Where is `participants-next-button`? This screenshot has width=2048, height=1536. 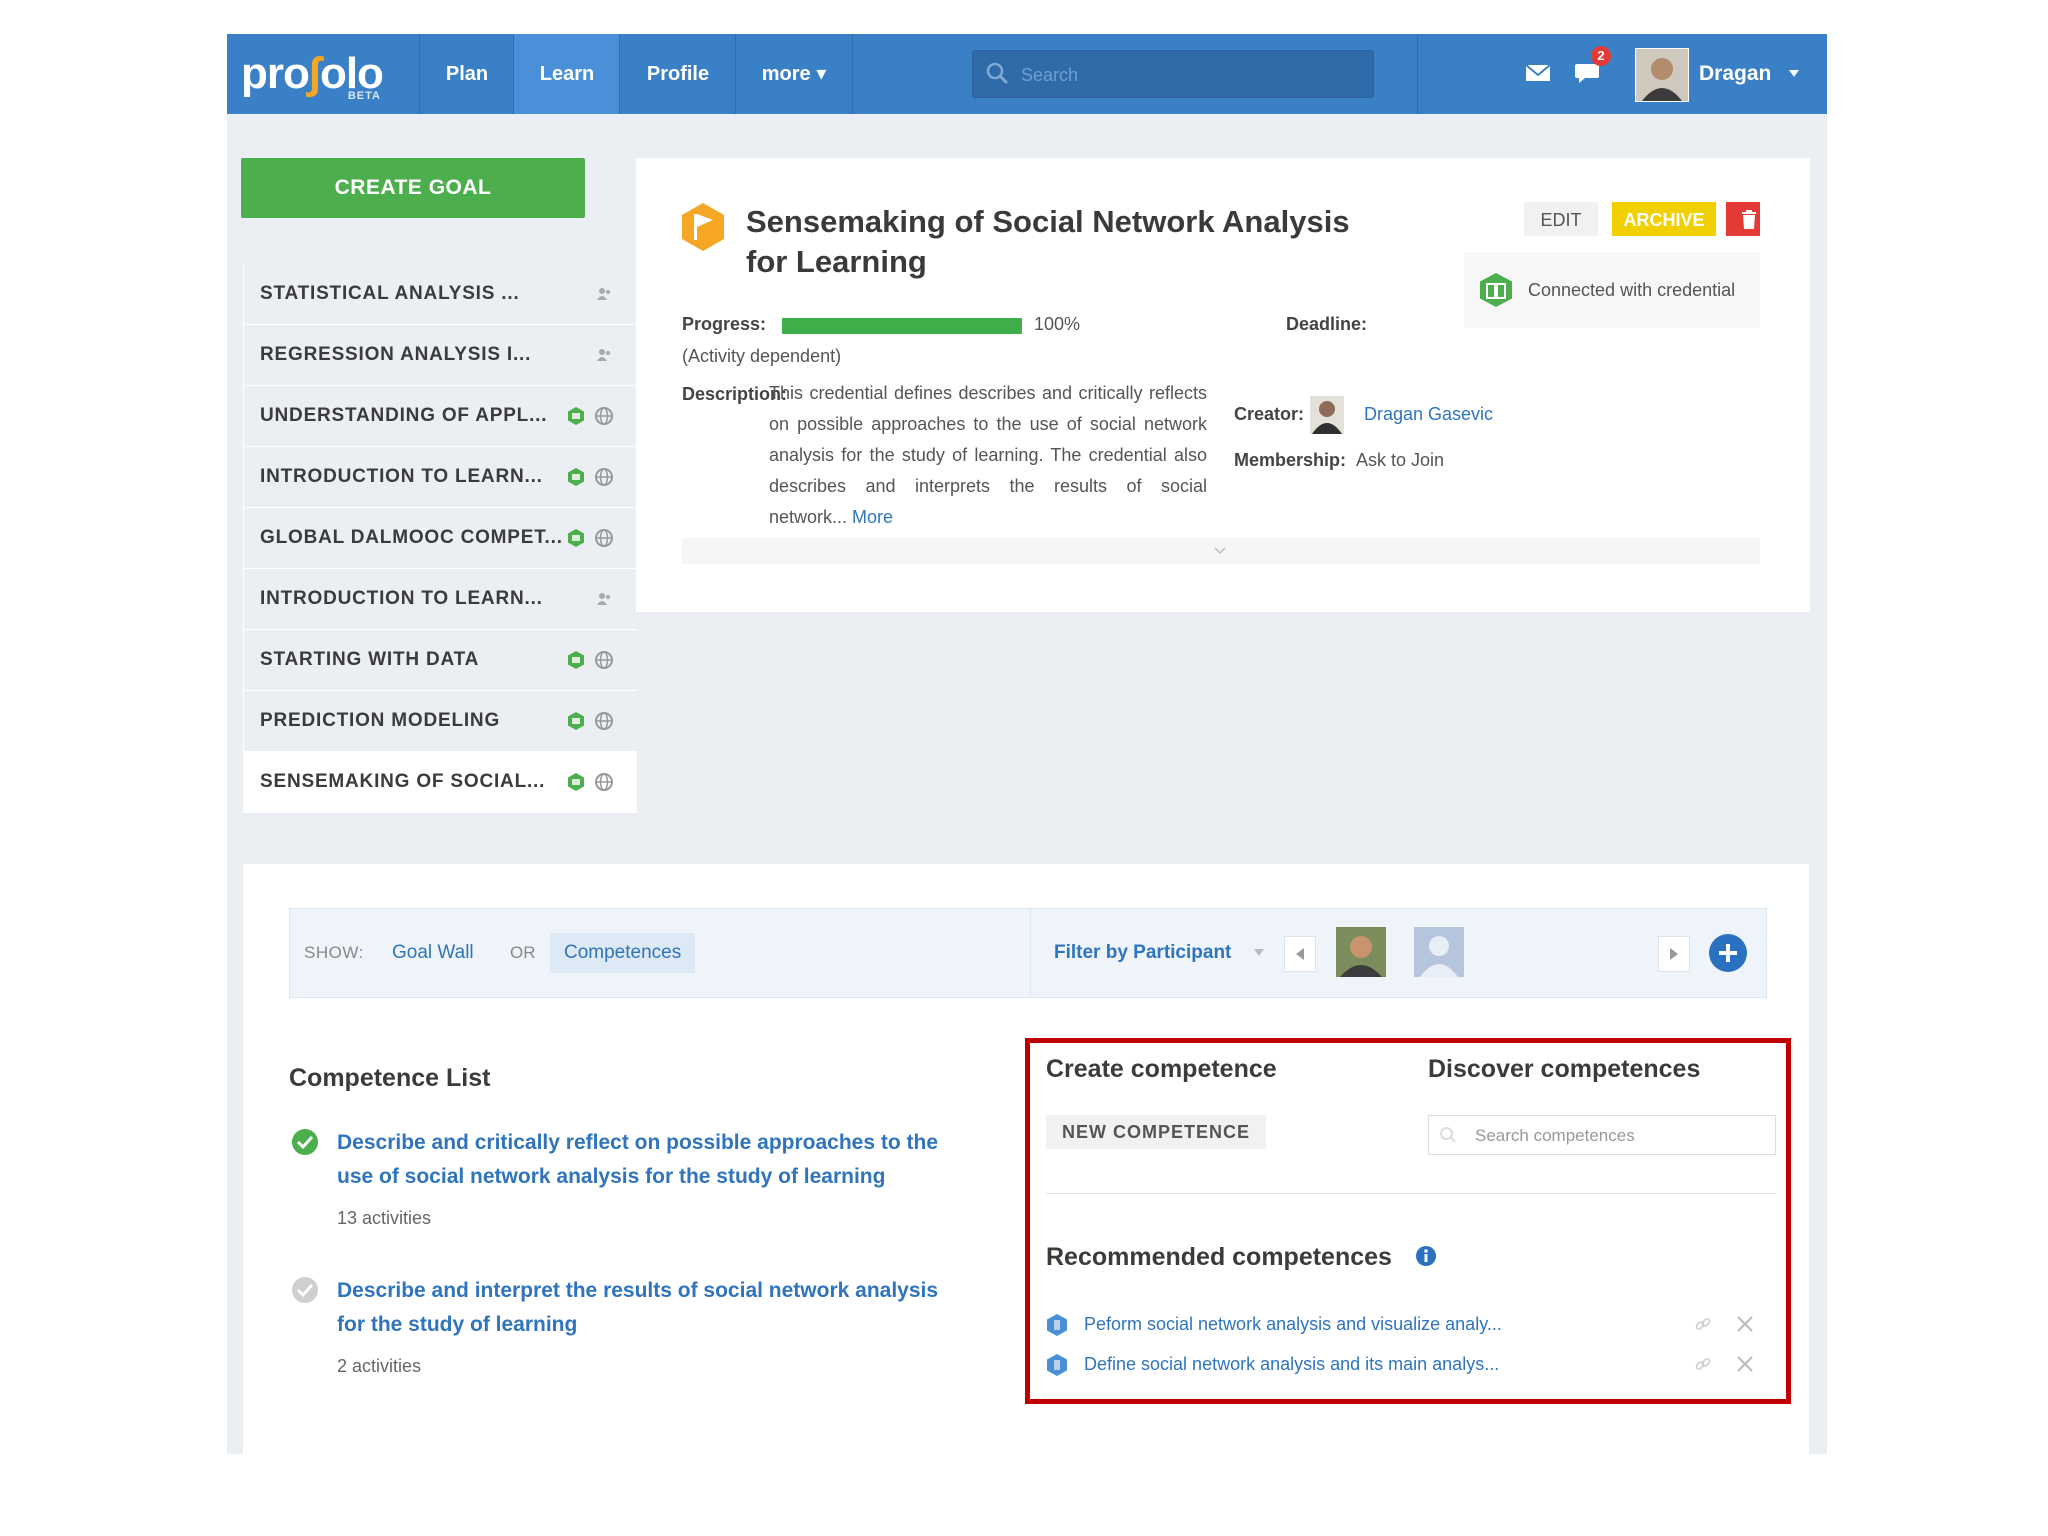
participants-next-button is located at coordinates (1674, 954).